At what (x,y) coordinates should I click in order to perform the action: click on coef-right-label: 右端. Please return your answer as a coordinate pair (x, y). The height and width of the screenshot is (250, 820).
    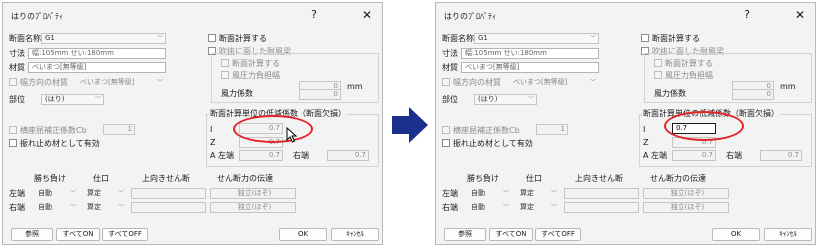
    Looking at the image, I should click on (734, 155).